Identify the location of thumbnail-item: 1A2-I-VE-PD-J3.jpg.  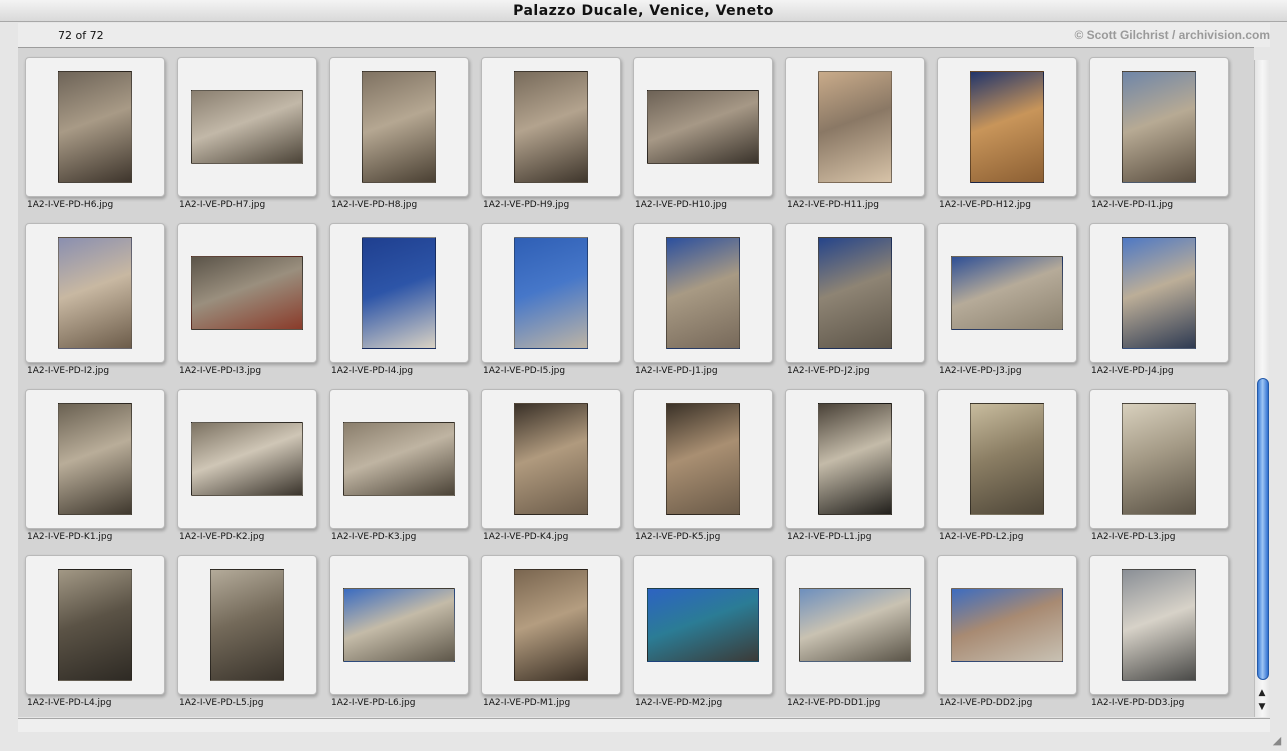
(1007, 306).